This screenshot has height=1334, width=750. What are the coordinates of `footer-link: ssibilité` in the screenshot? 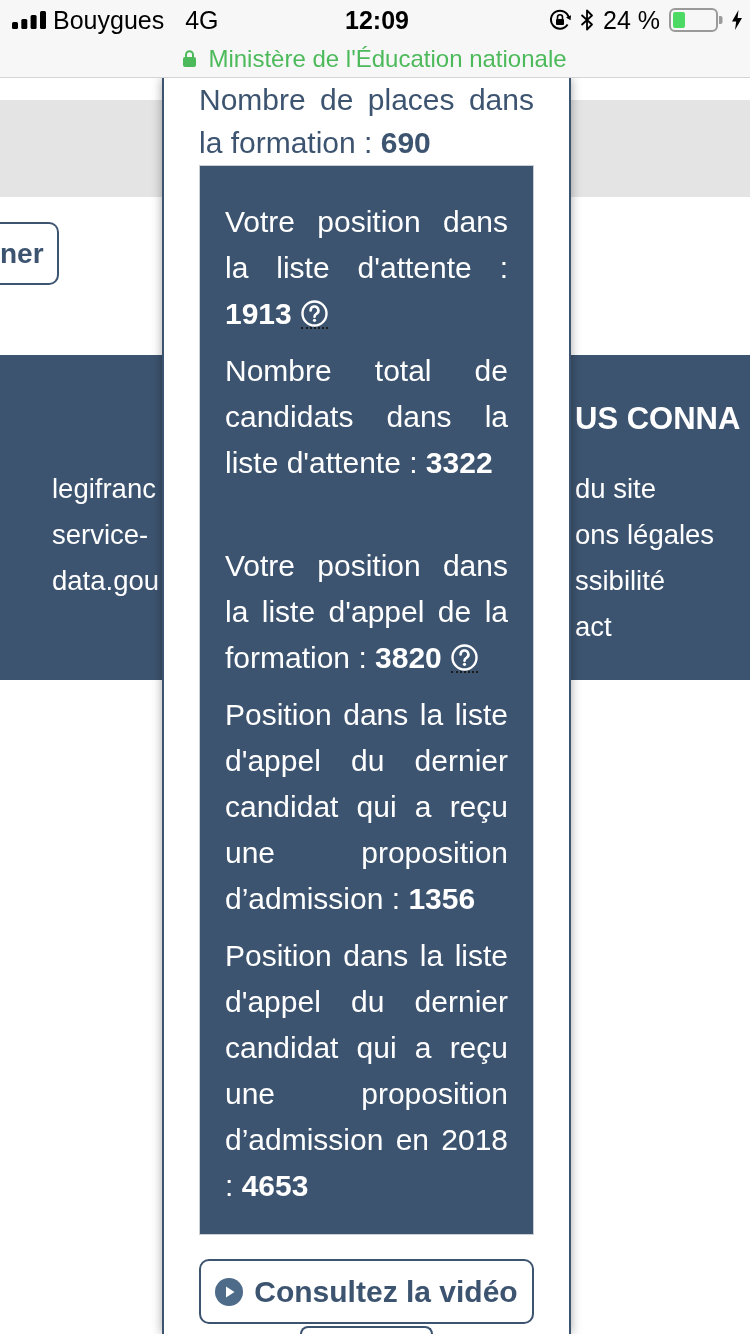 It's located at (620, 581).